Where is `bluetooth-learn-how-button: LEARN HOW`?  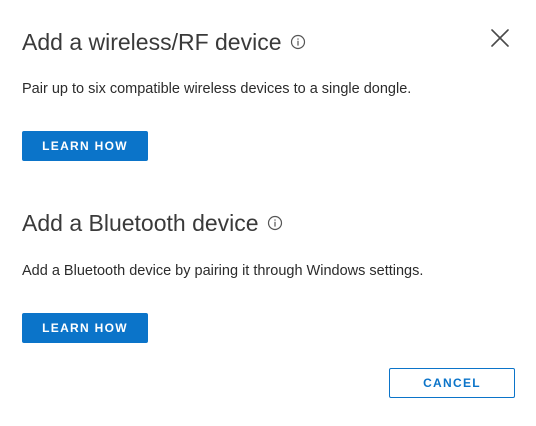 bluetooth-learn-how-button: LEARN HOW is located at coordinates (85, 328).